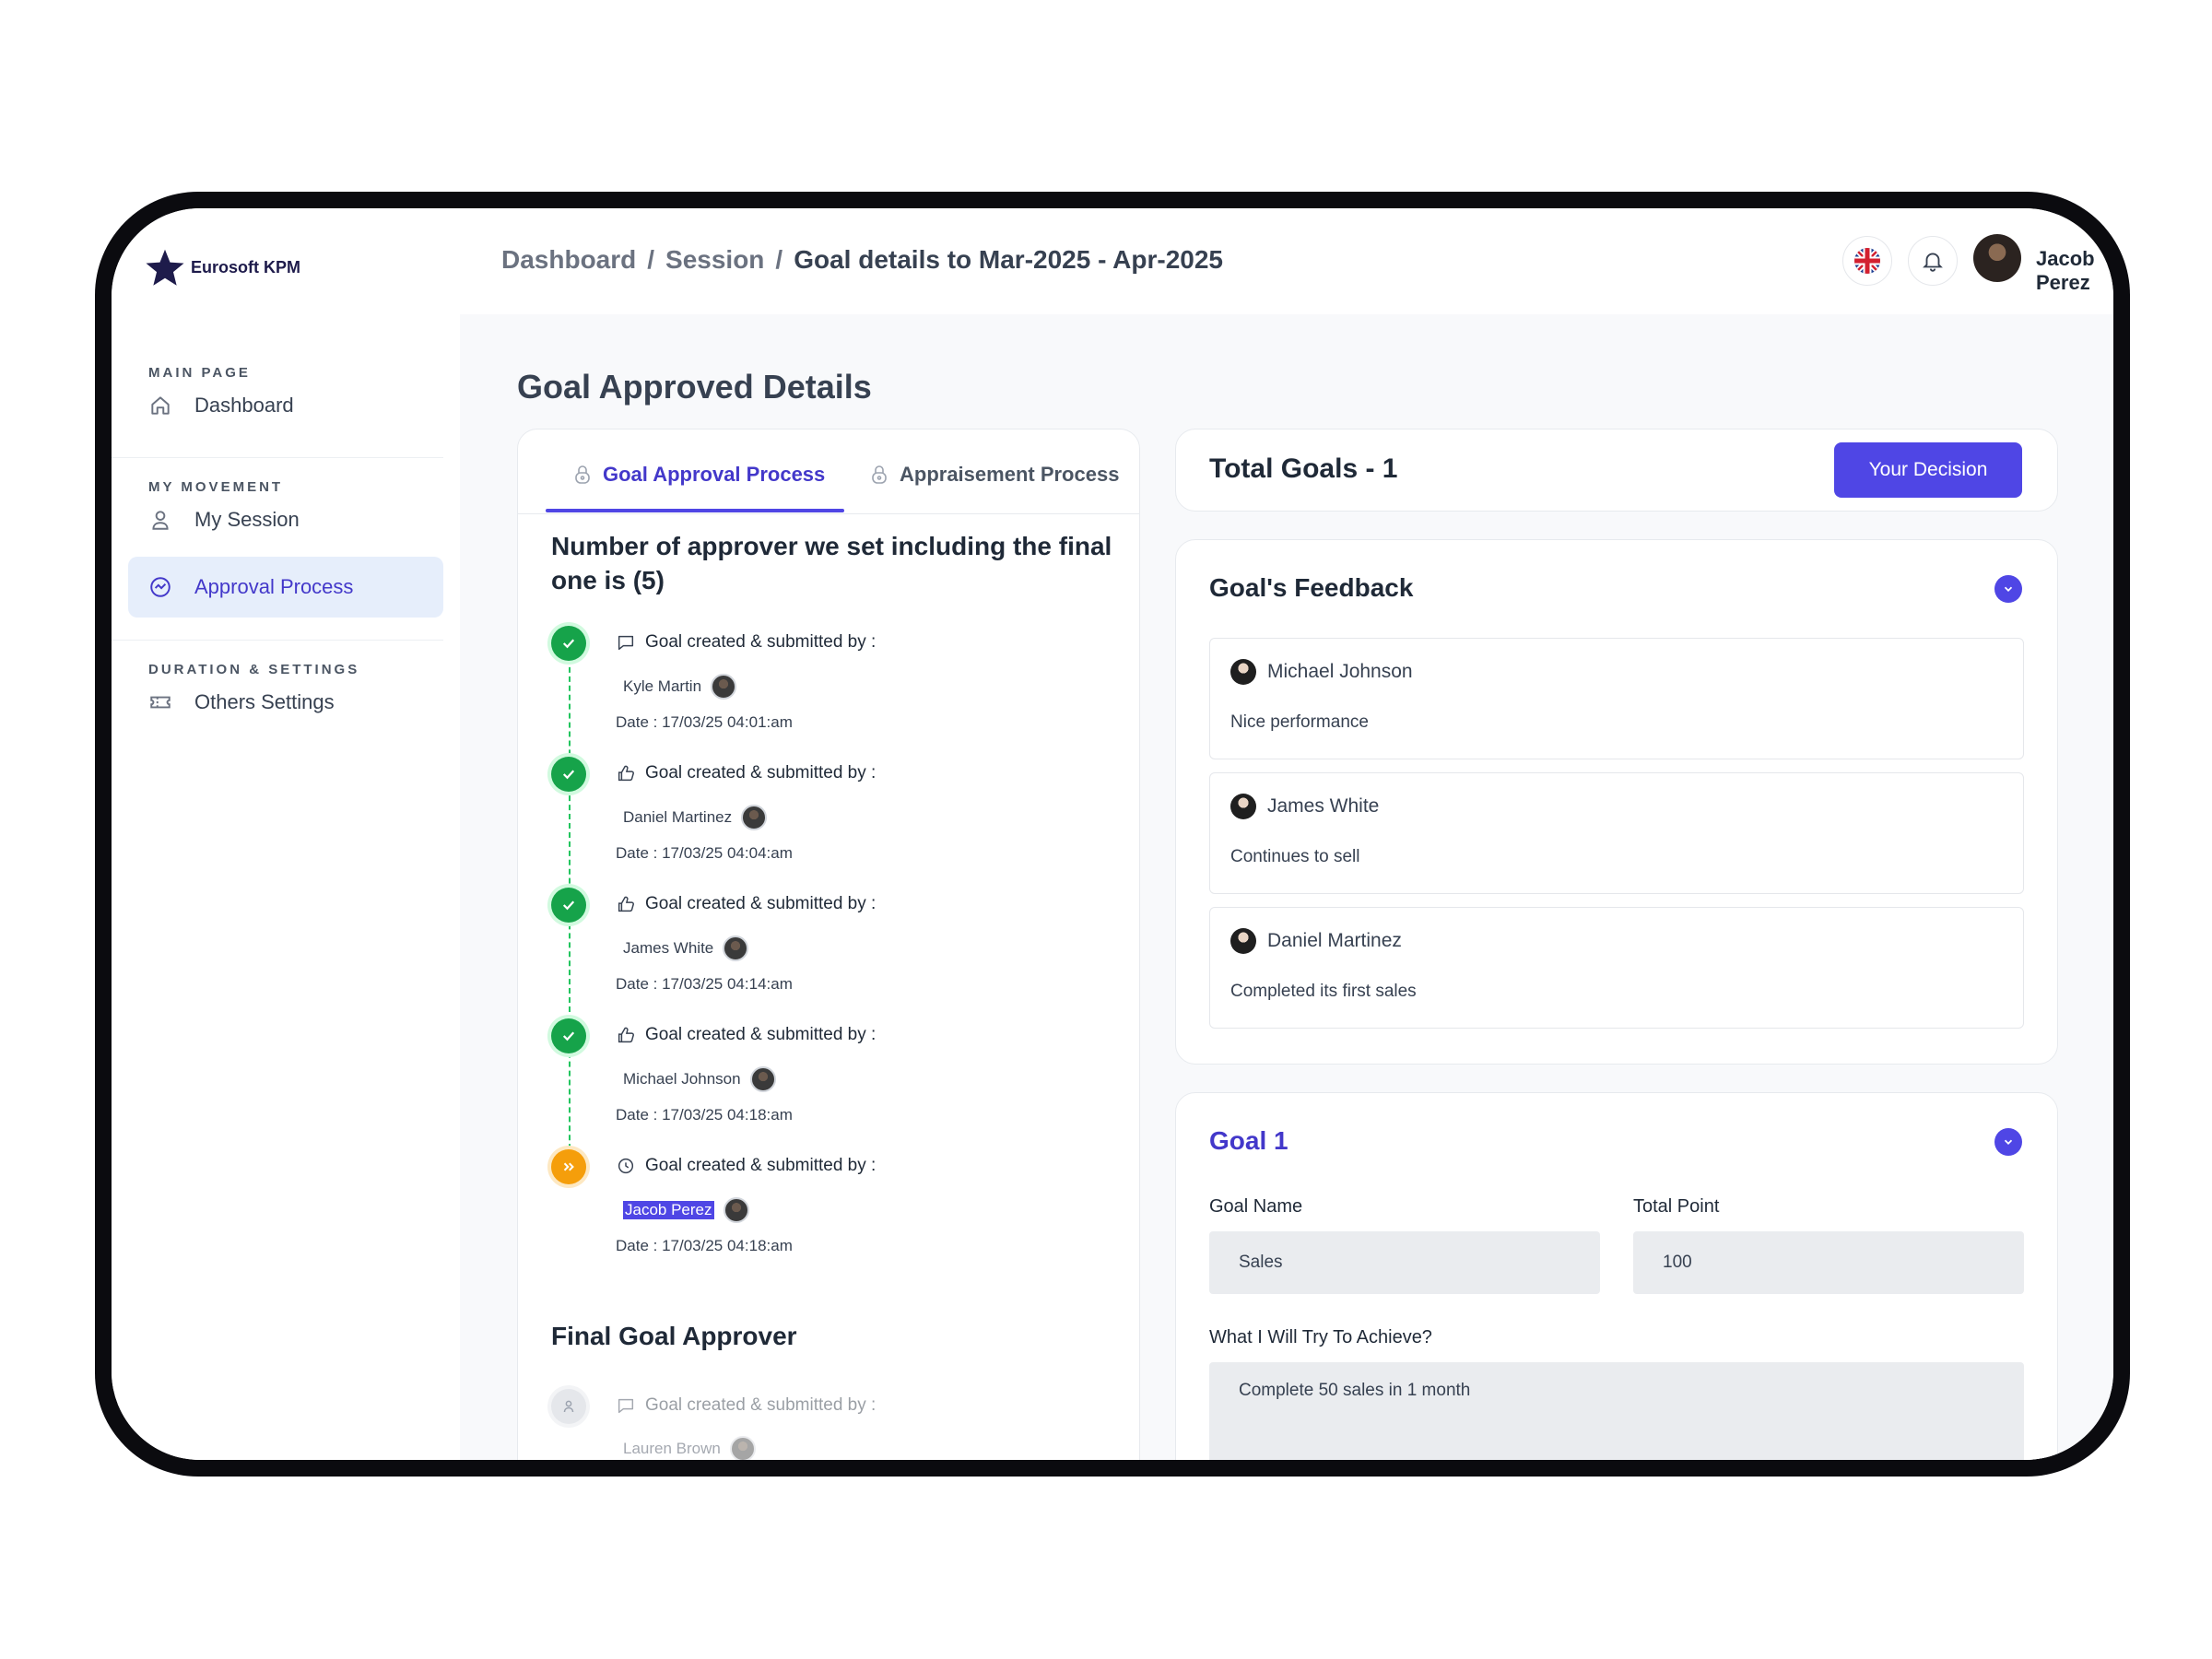  What do you see at coordinates (1828, 1262) in the screenshot?
I see `total-point-field: 100` at bounding box center [1828, 1262].